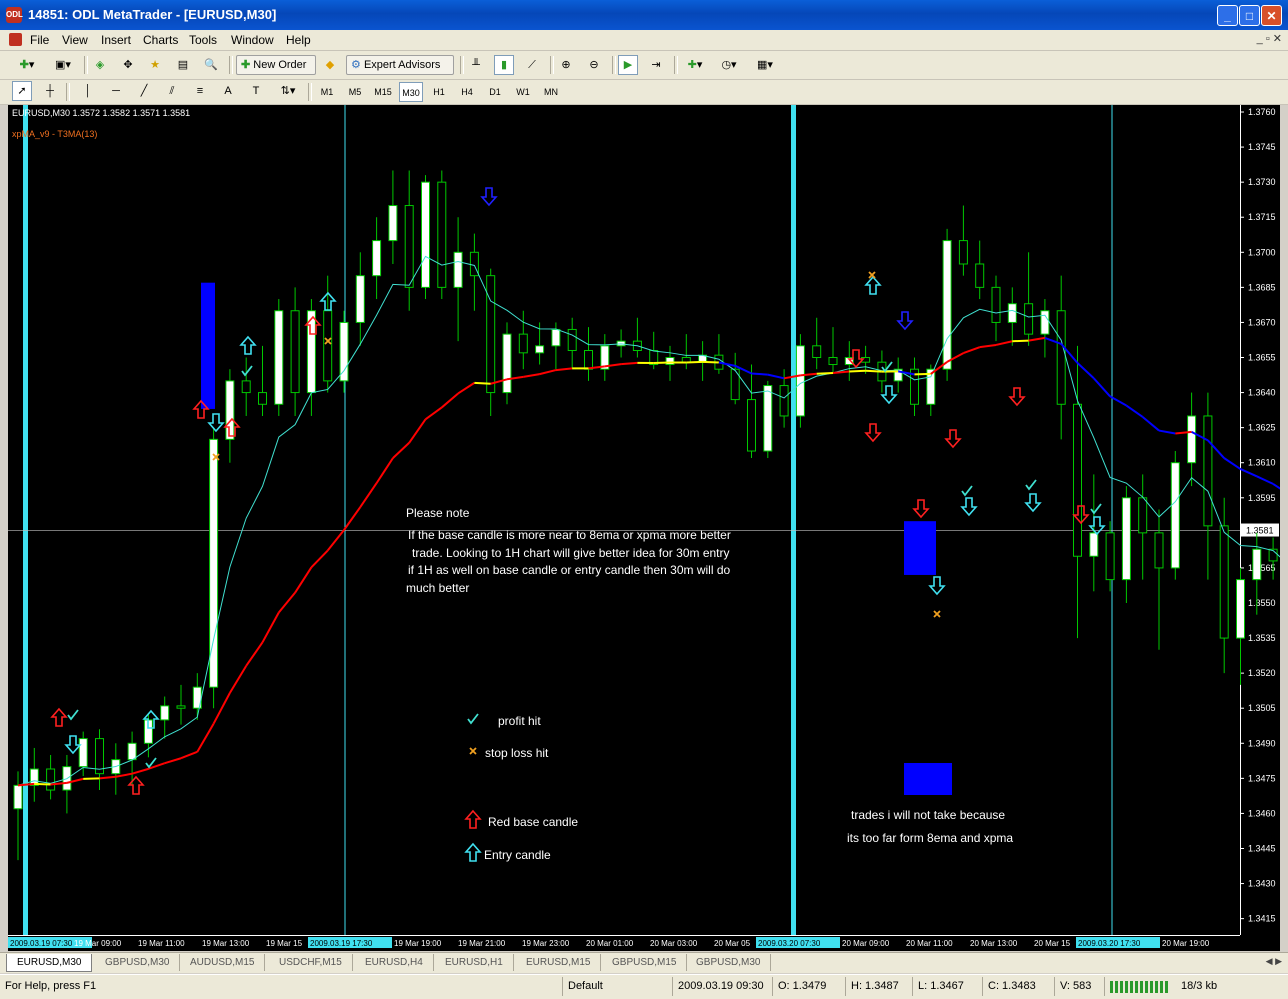 Image resolution: width=1288 pixels, height=999 pixels. I want to click on time-tick-1: 19 Mar 09:00, so click(98, 943).